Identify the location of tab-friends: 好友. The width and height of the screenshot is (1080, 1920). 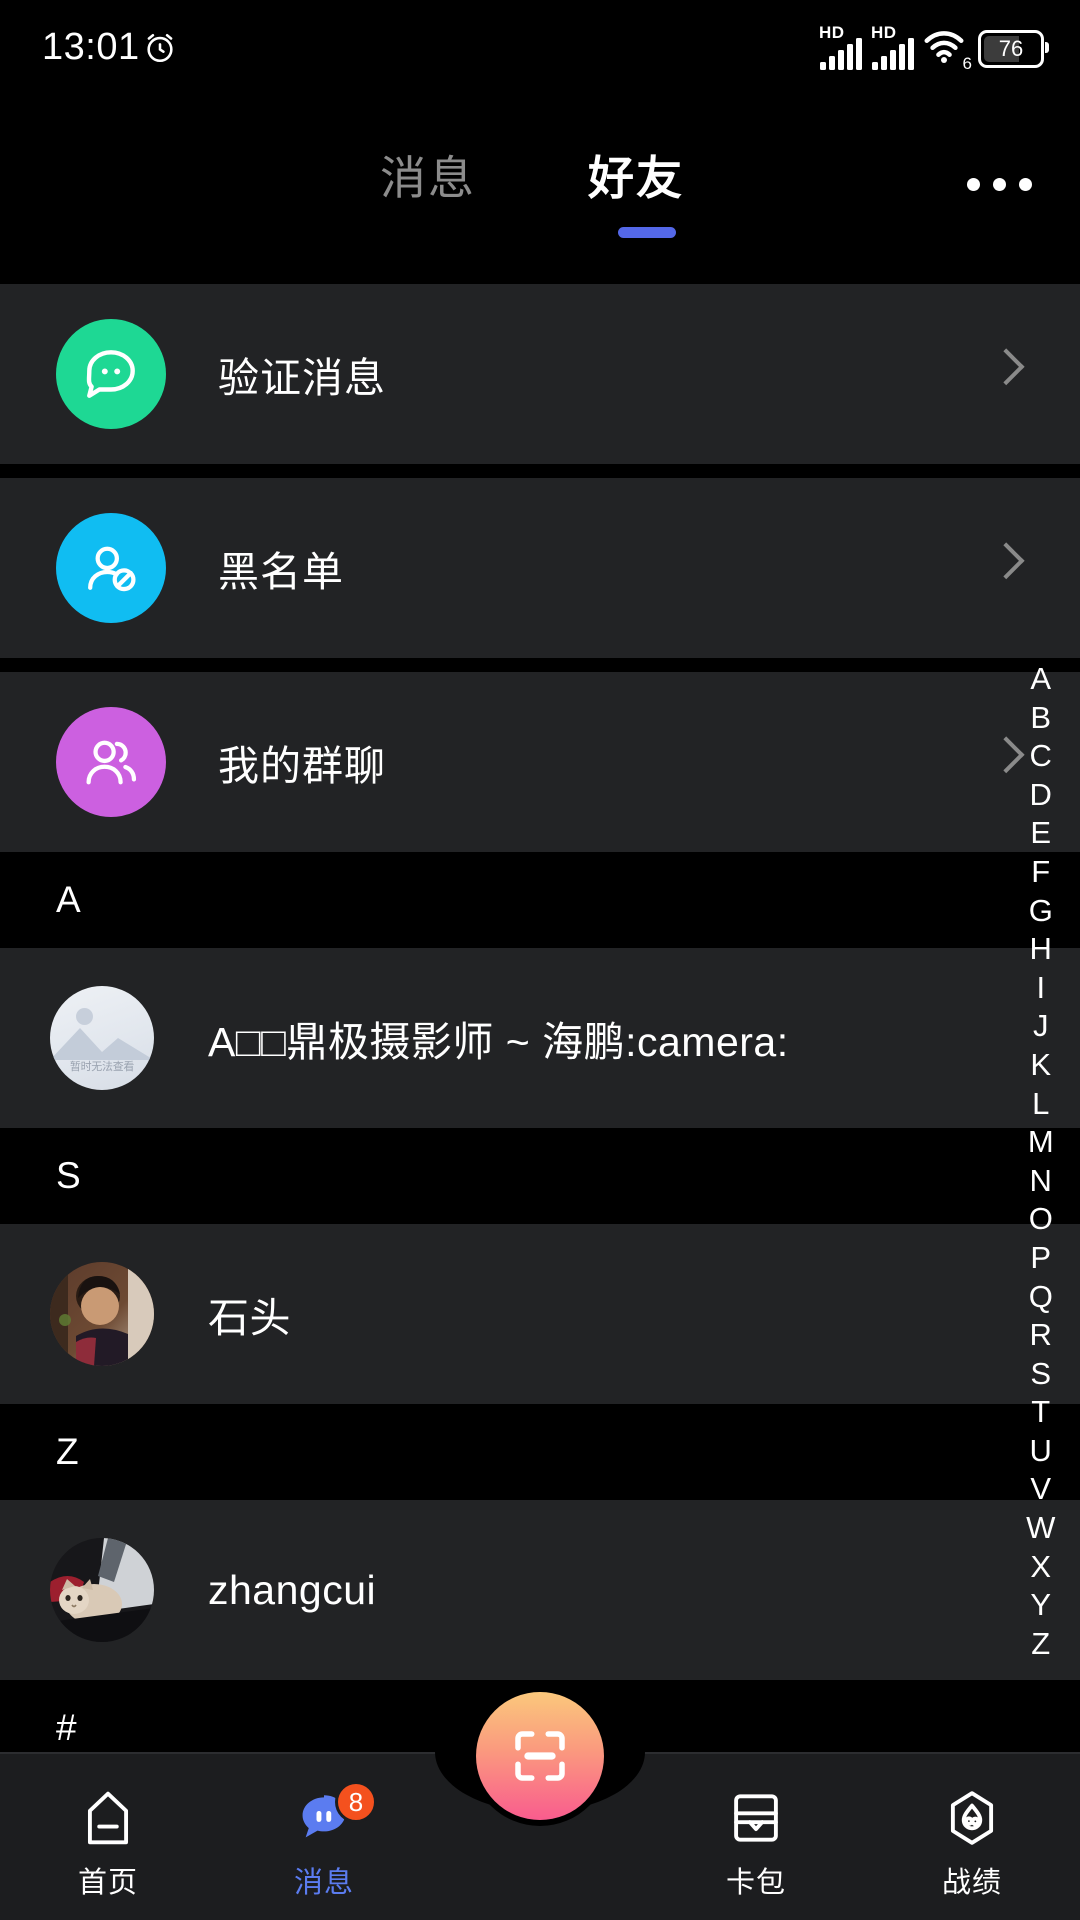
(636, 175).